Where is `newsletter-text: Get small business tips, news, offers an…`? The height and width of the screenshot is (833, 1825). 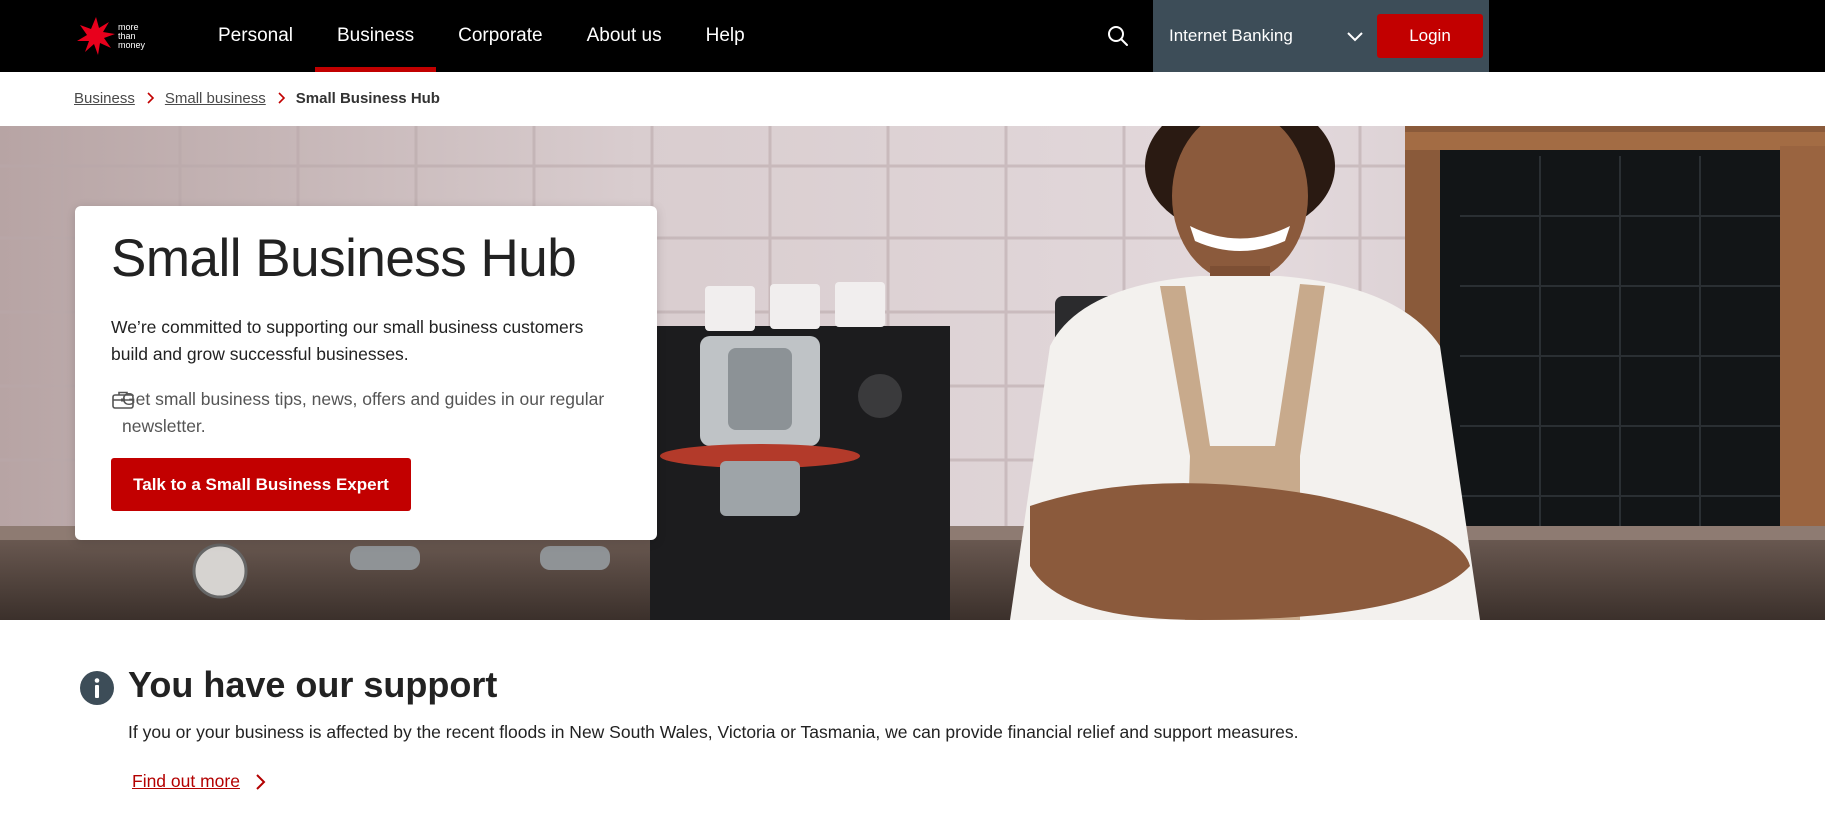 newsletter-text: Get small business tips, news, offers an… is located at coordinates (363, 412).